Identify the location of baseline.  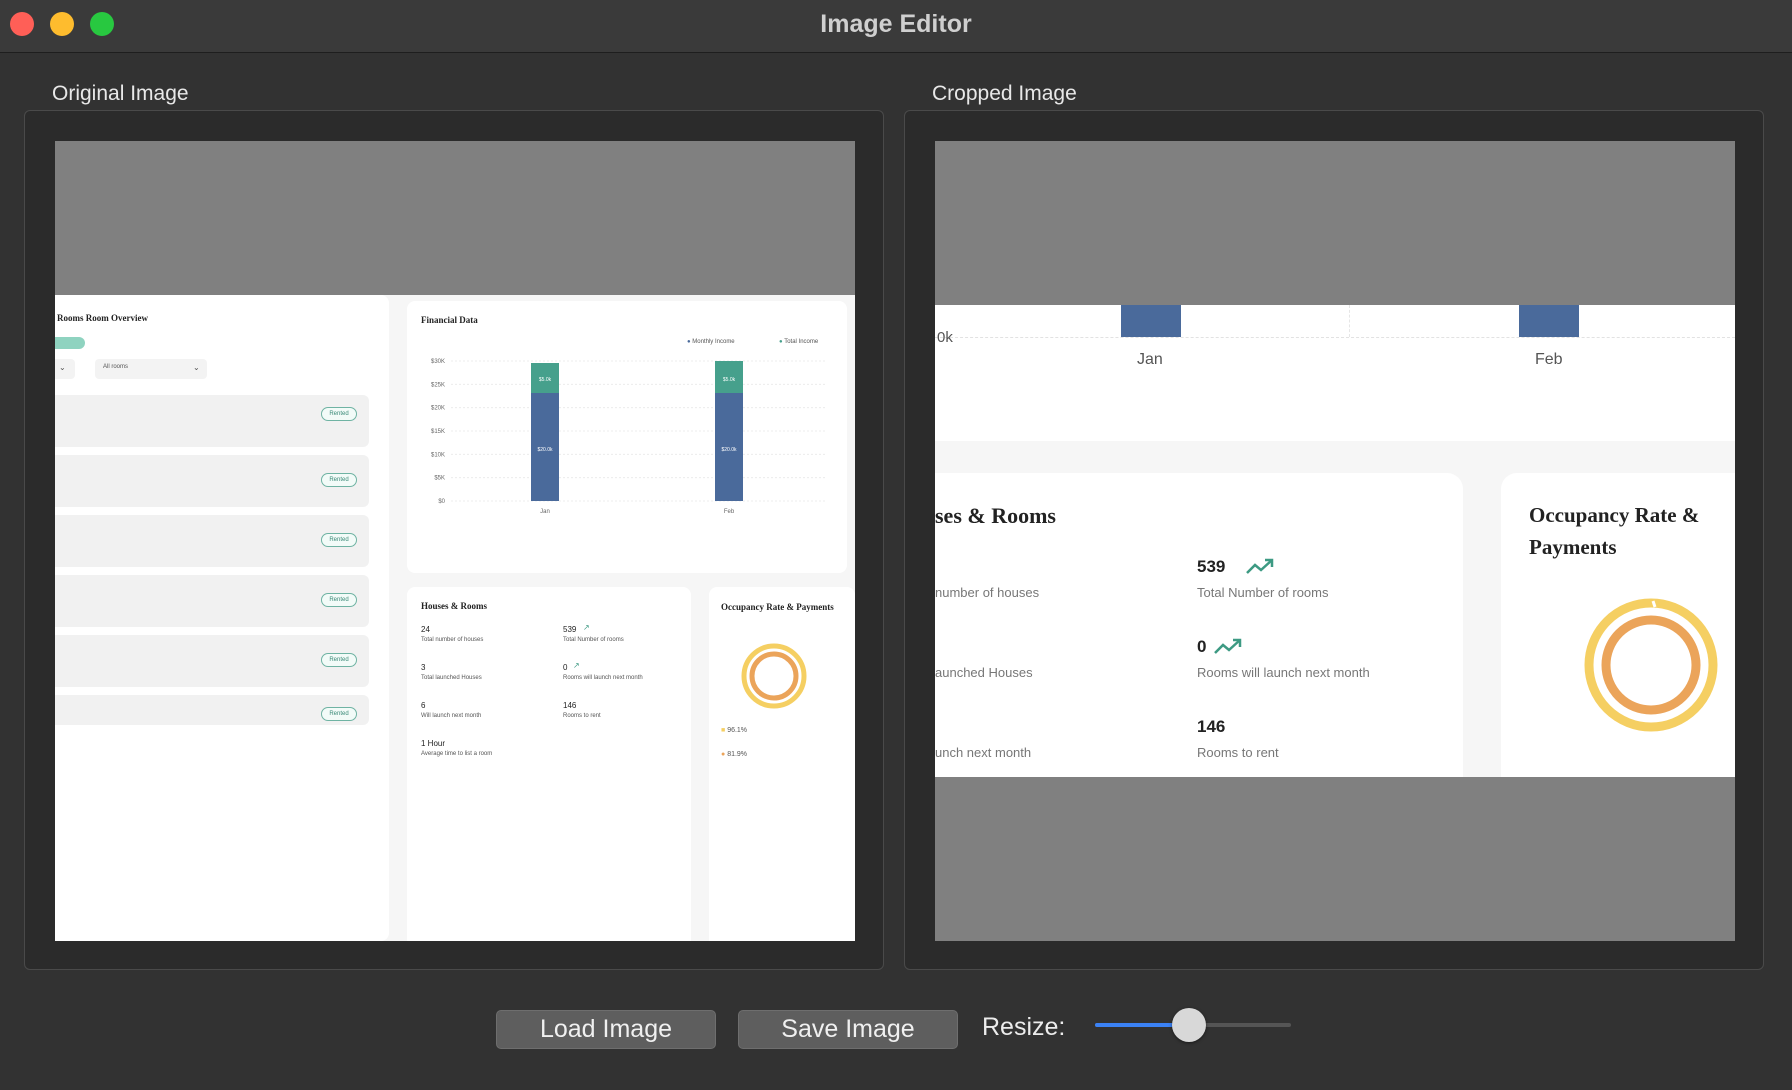
(1335, 337).